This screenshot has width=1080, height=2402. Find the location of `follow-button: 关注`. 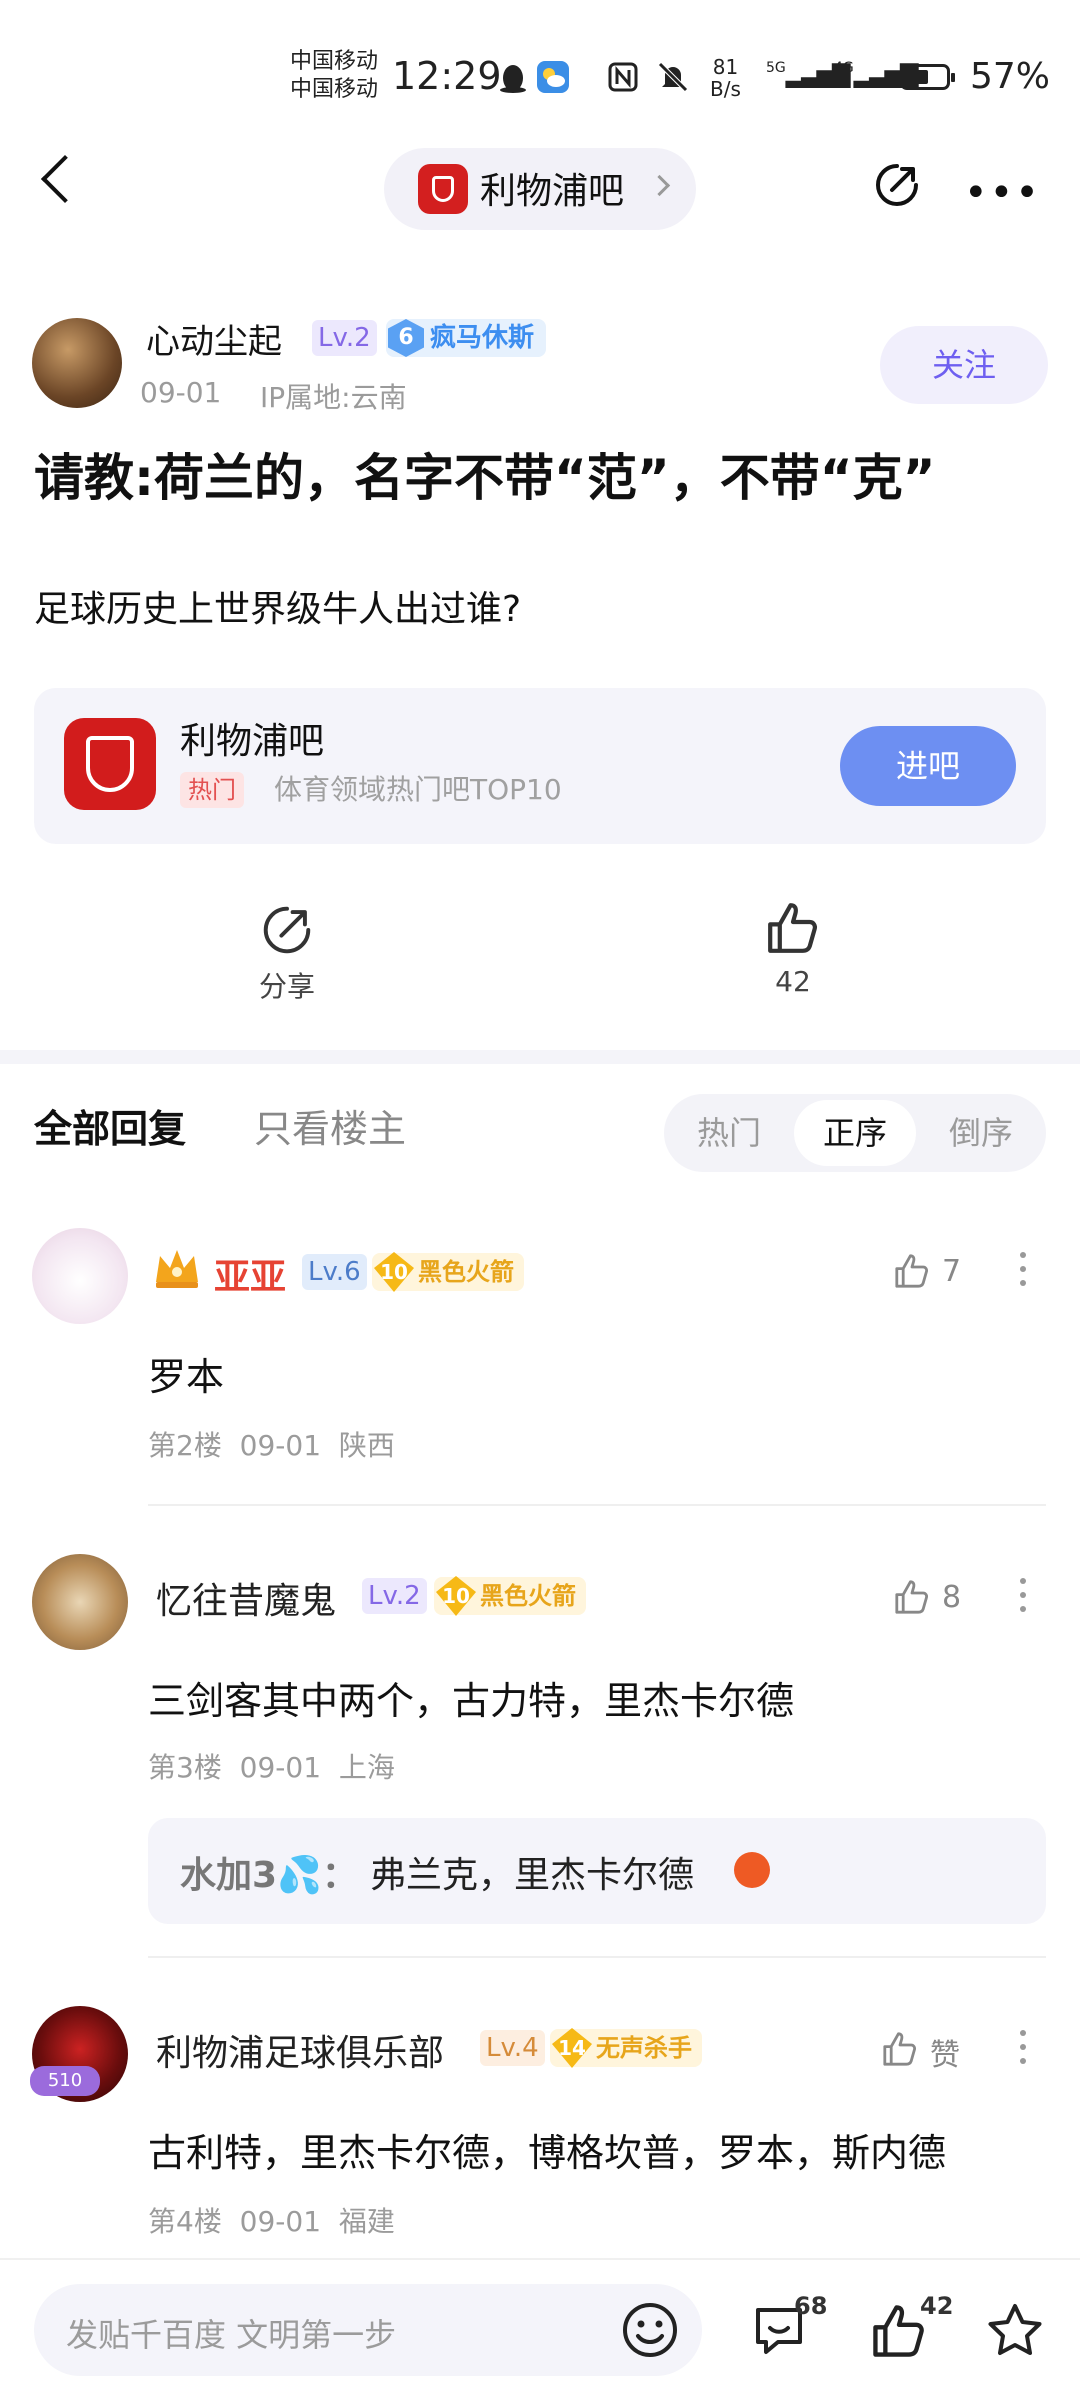

follow-button: 关注 is located at coordinates (964, 365).